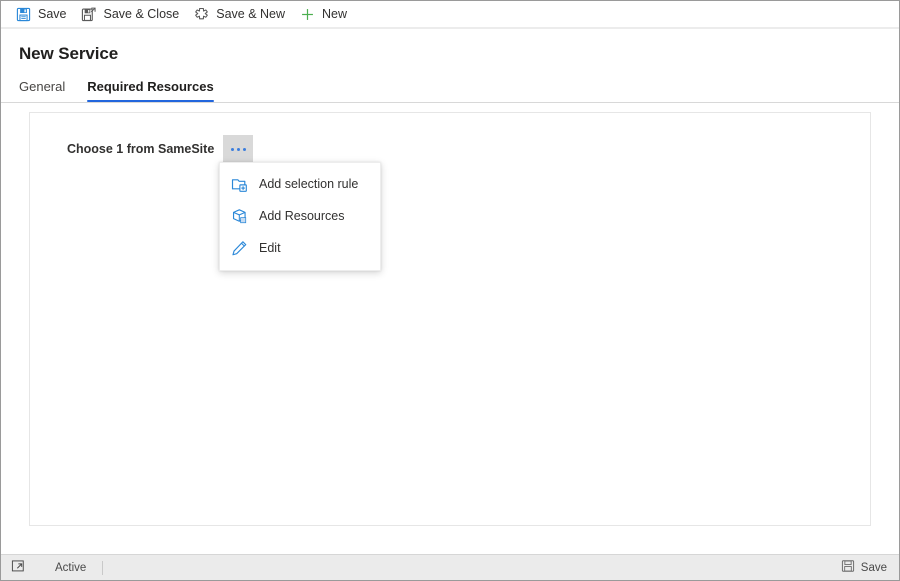 This screenshot has width=900, height=581. Describe the element at coordinates (52, 13) in the screenshot. I see `save-button-label: Save` at that location.